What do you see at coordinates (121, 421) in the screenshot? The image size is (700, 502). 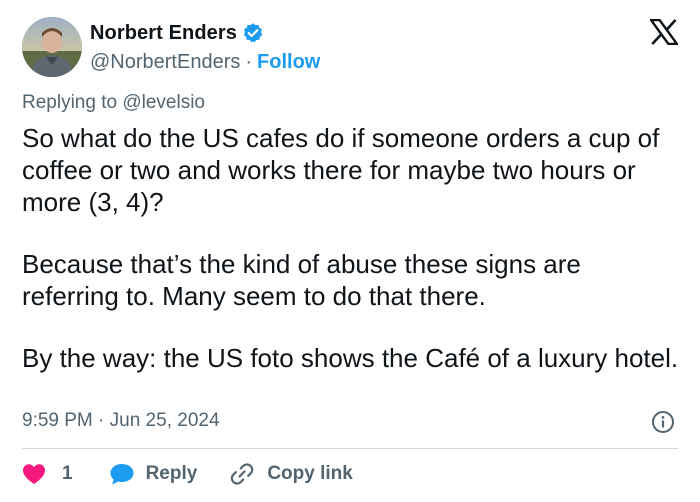 I see `tweet-timestamp: 9:59 PM · Jun 25, 2024` at bounding box center [121, 421].